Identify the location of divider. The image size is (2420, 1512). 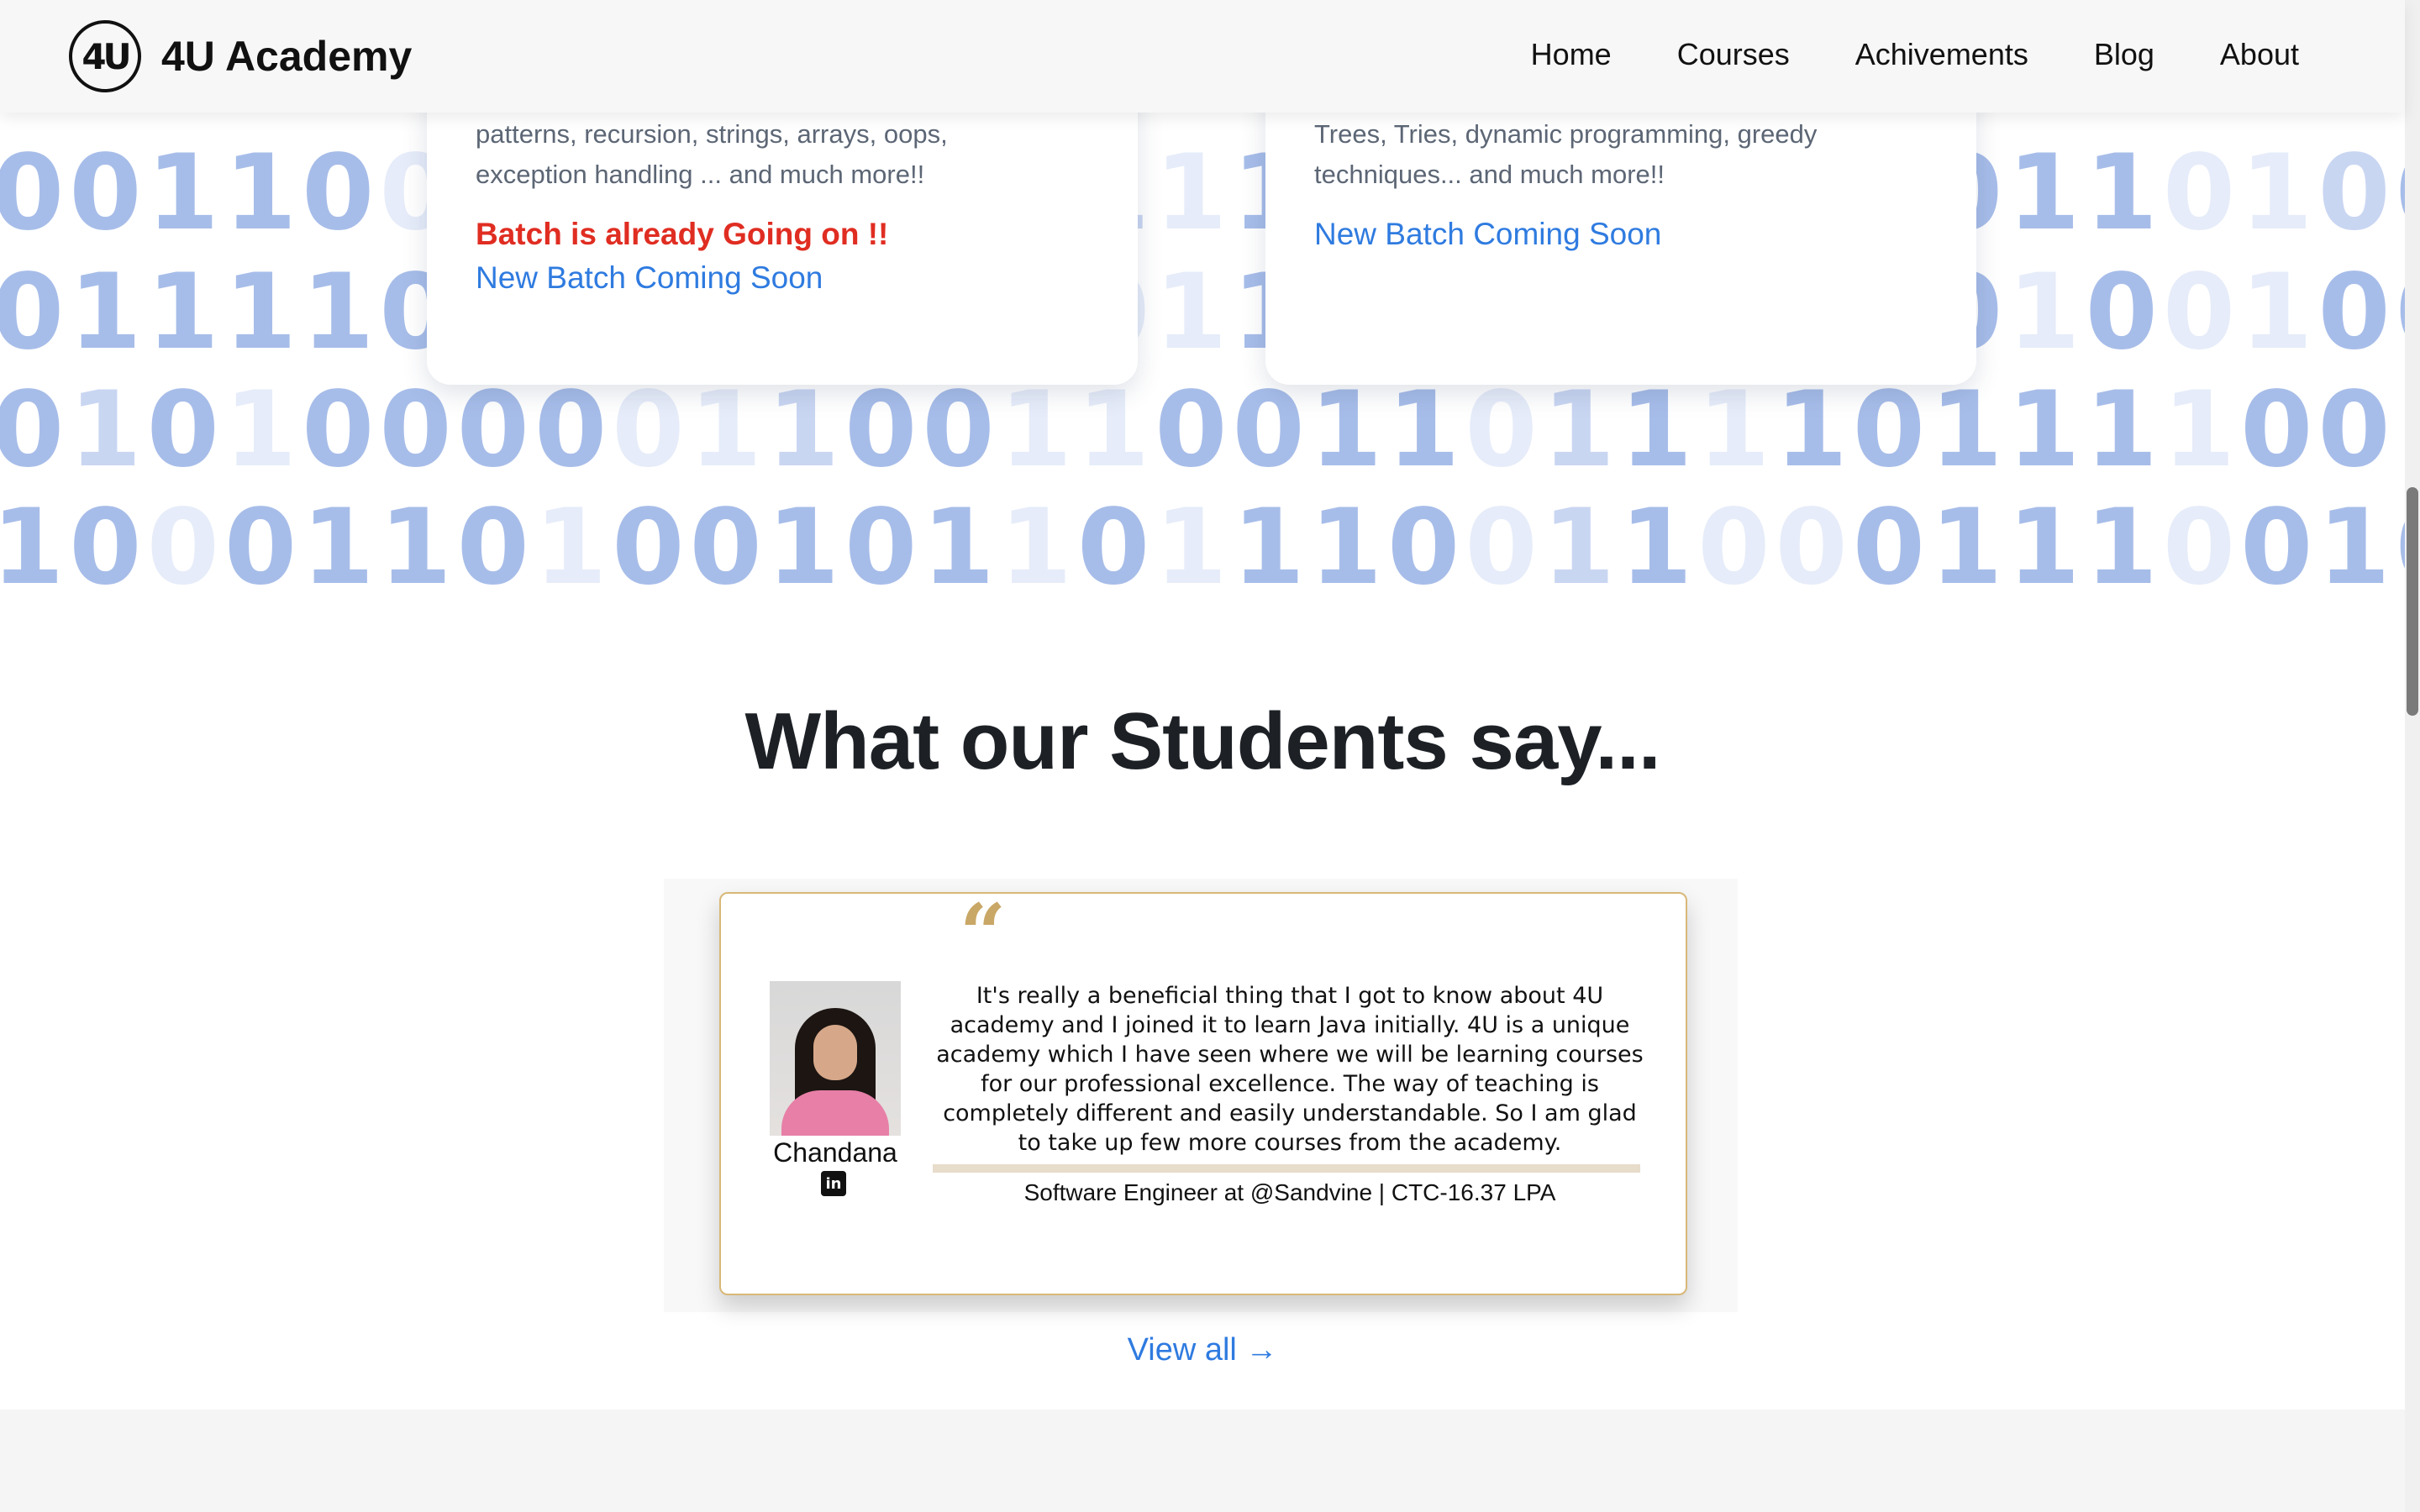
(1286, 1168).